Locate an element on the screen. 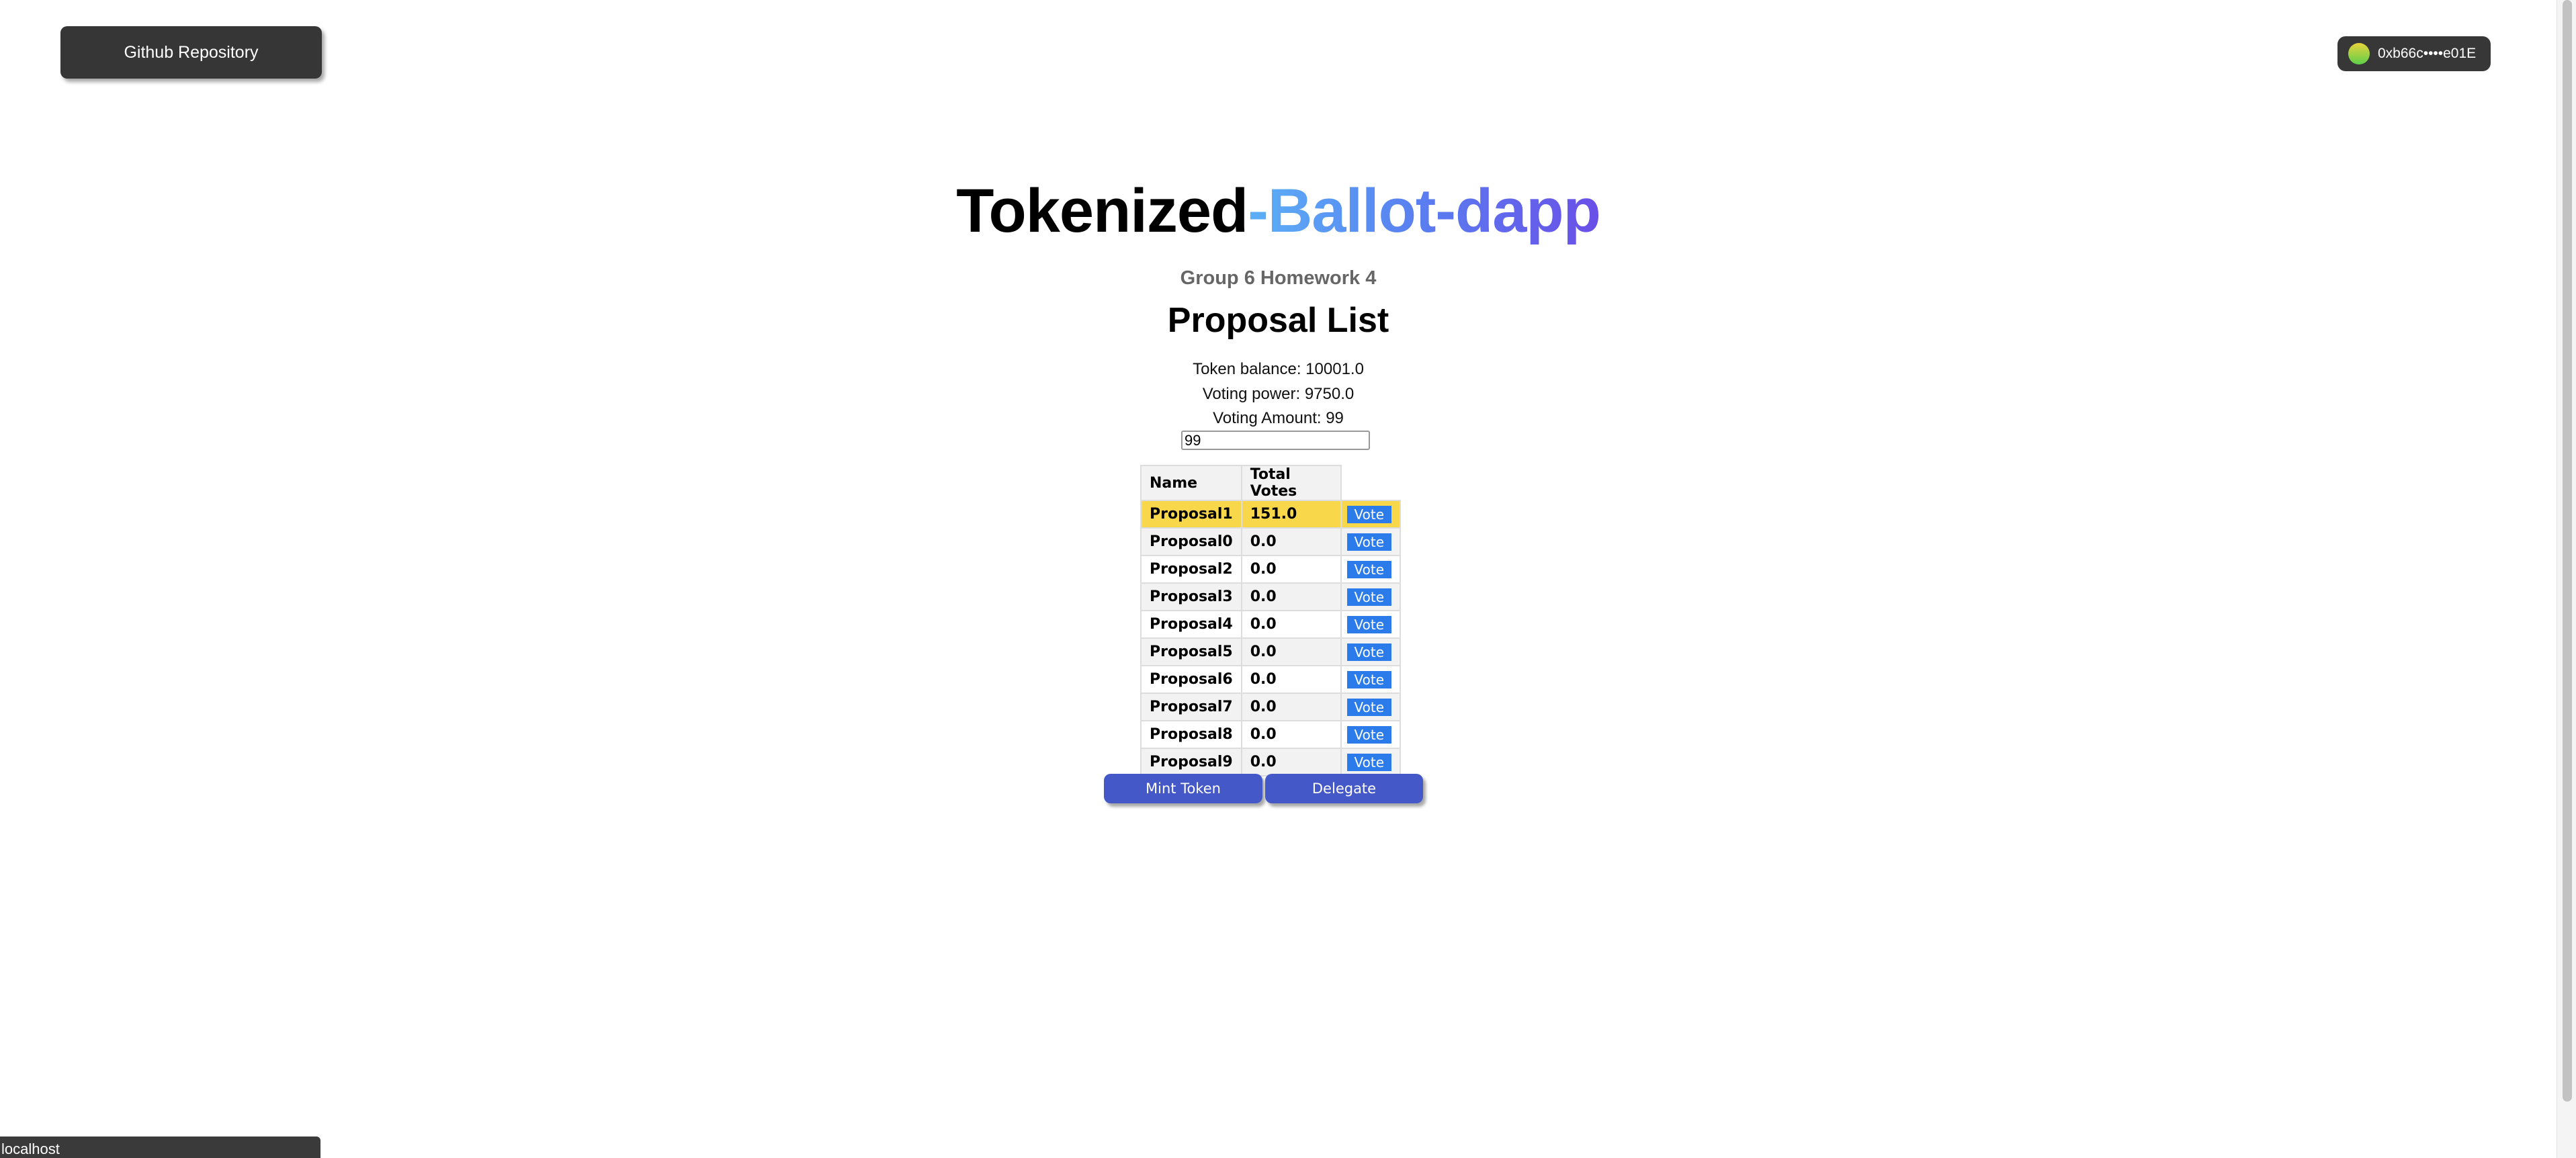  title-part1: Tokenized is located at coordinates (1102, 211).